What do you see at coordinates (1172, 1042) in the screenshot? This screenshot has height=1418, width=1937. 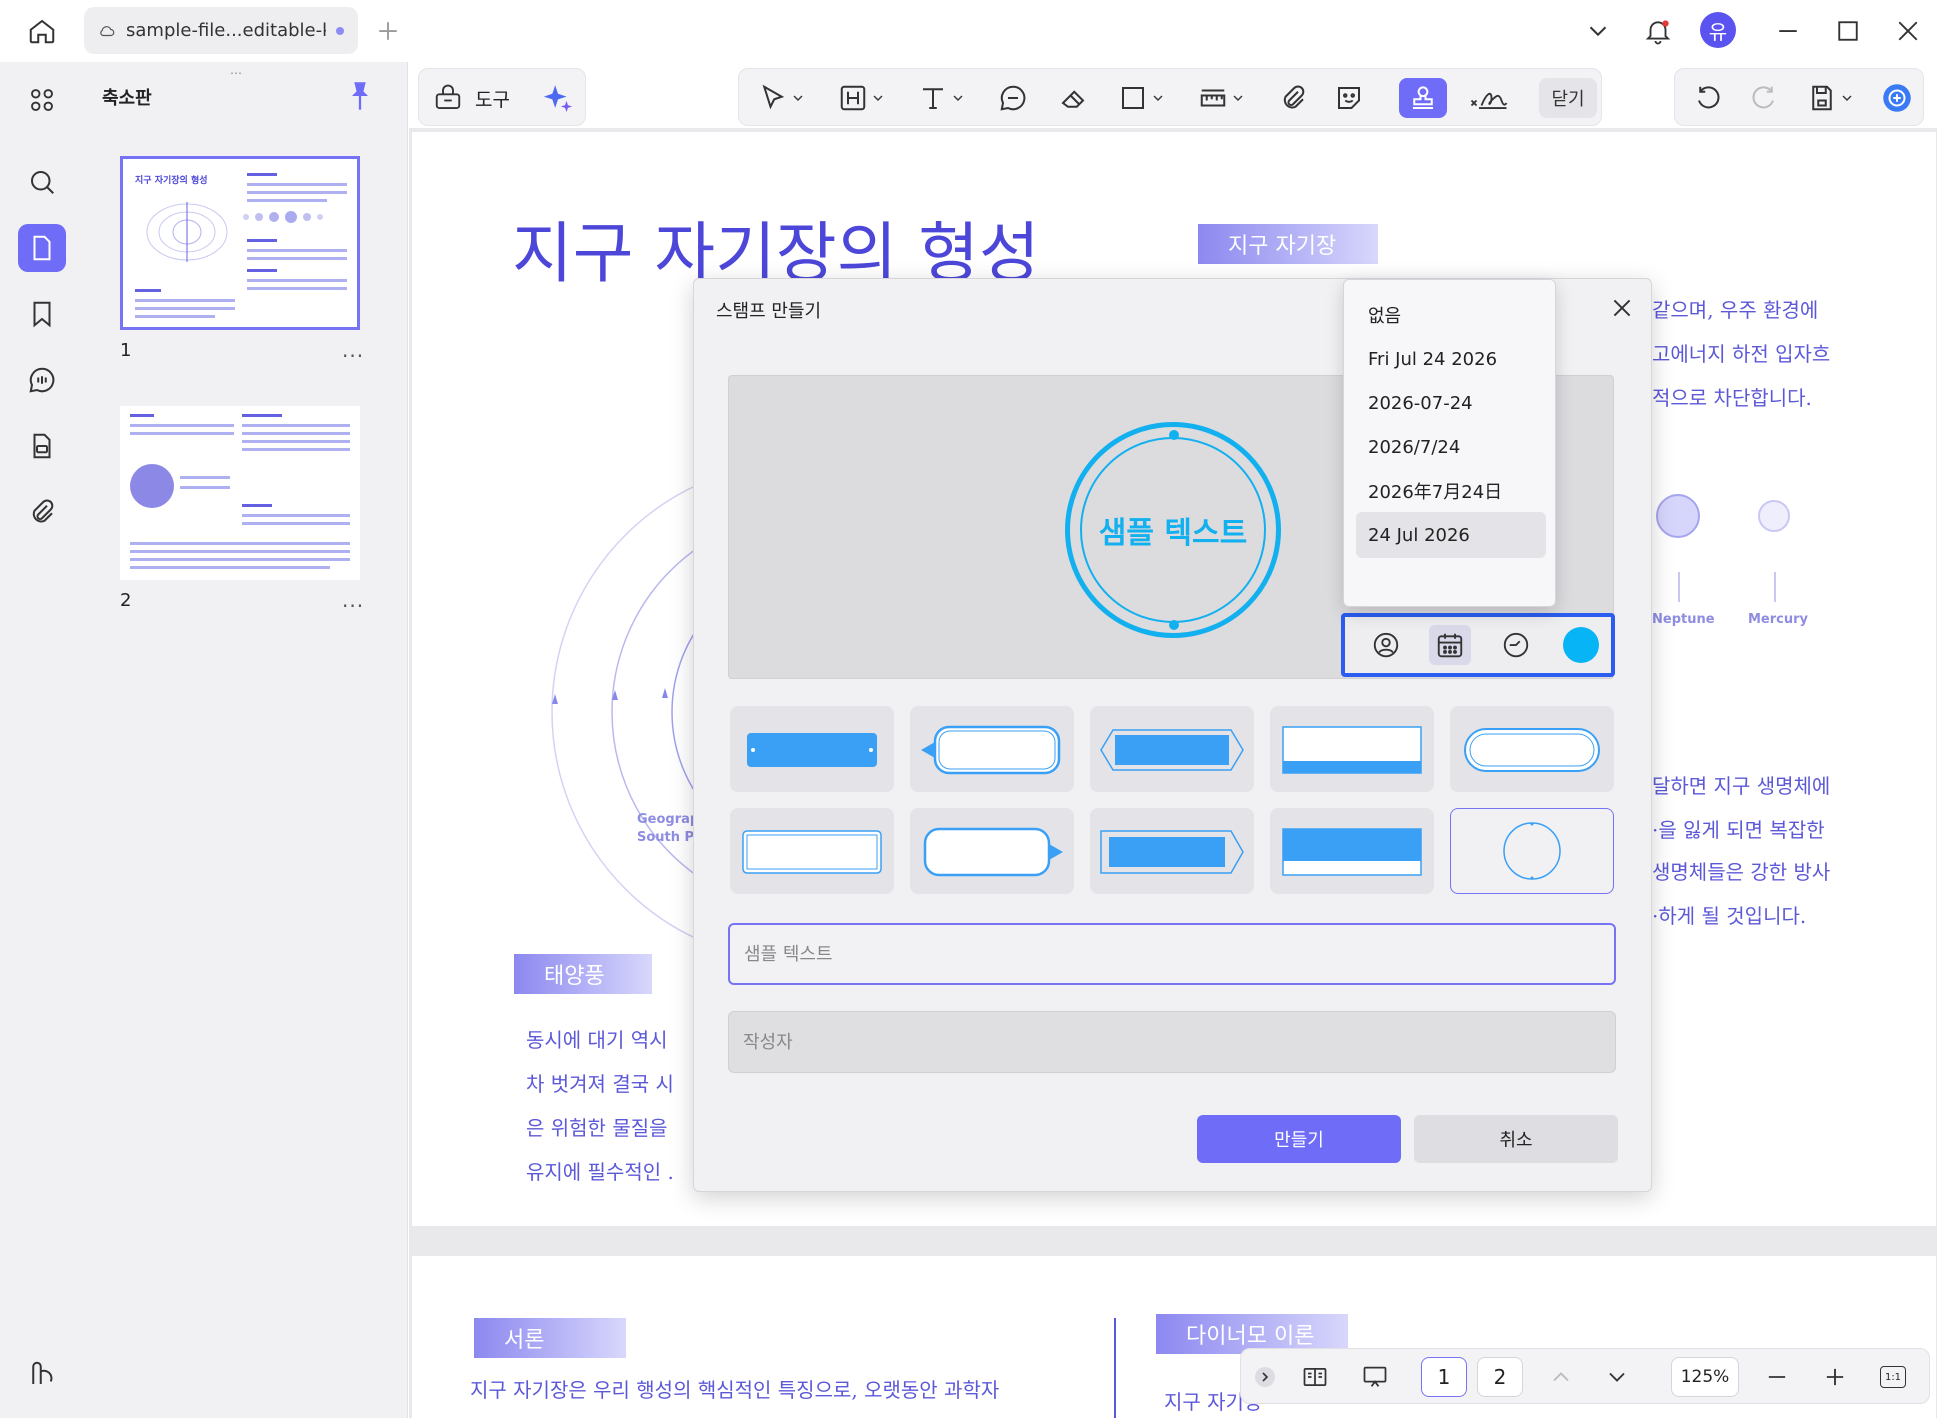 I see `author-input` at bounding box center [1172, 1042].